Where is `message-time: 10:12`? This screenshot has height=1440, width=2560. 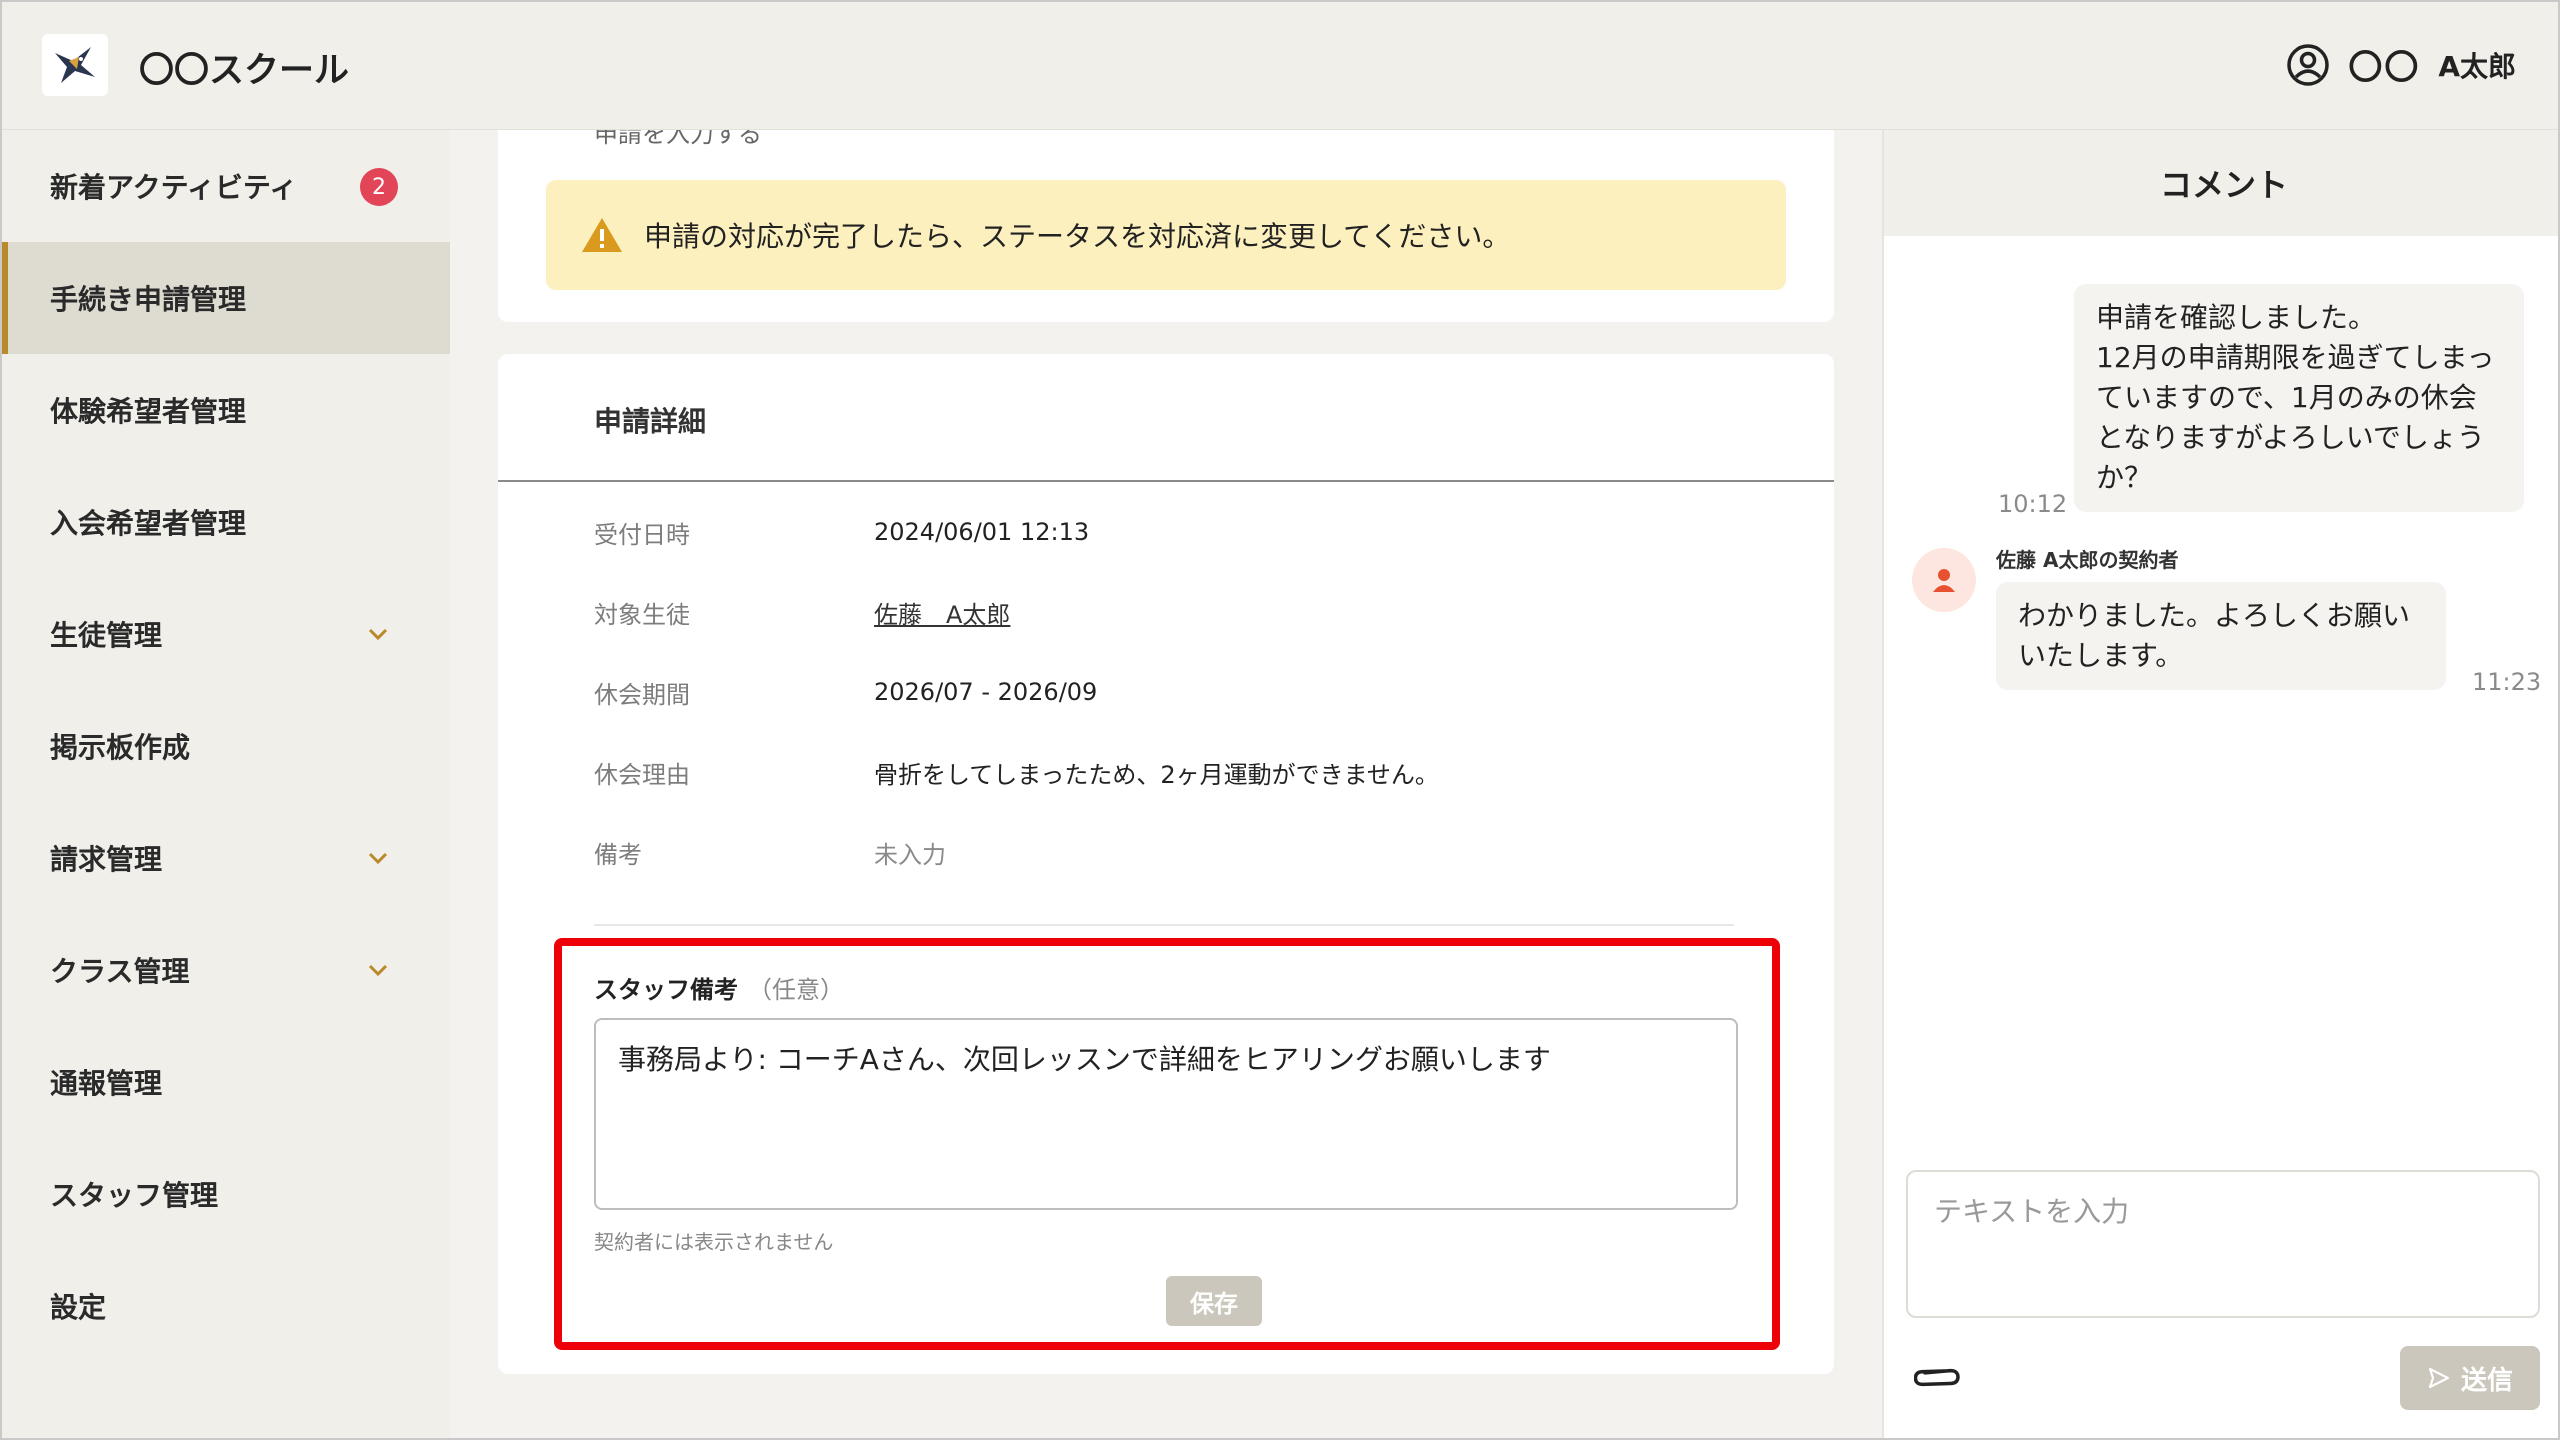 message-time: 10:12 is located at coordinates (2033, 504).